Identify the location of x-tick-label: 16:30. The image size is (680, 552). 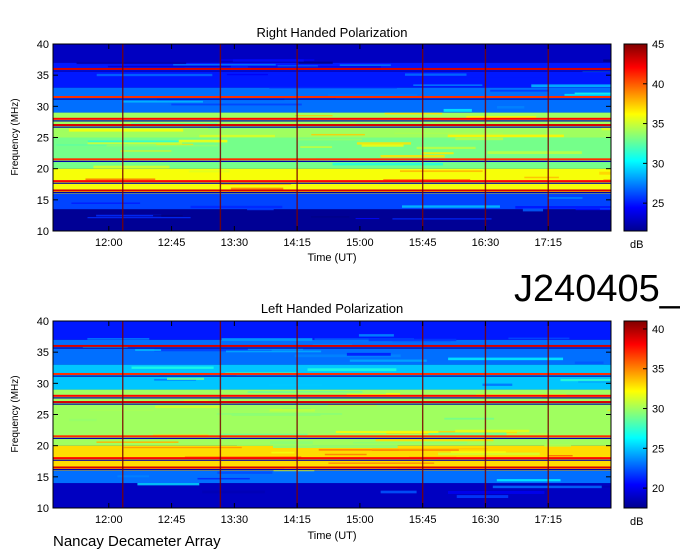
(486, 520).